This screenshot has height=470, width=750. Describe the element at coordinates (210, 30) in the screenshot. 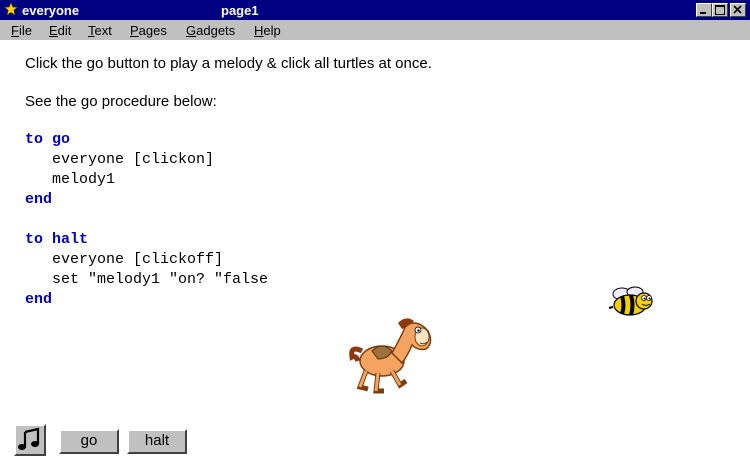

I see `menu-gadgets: Gadgets` at that location.